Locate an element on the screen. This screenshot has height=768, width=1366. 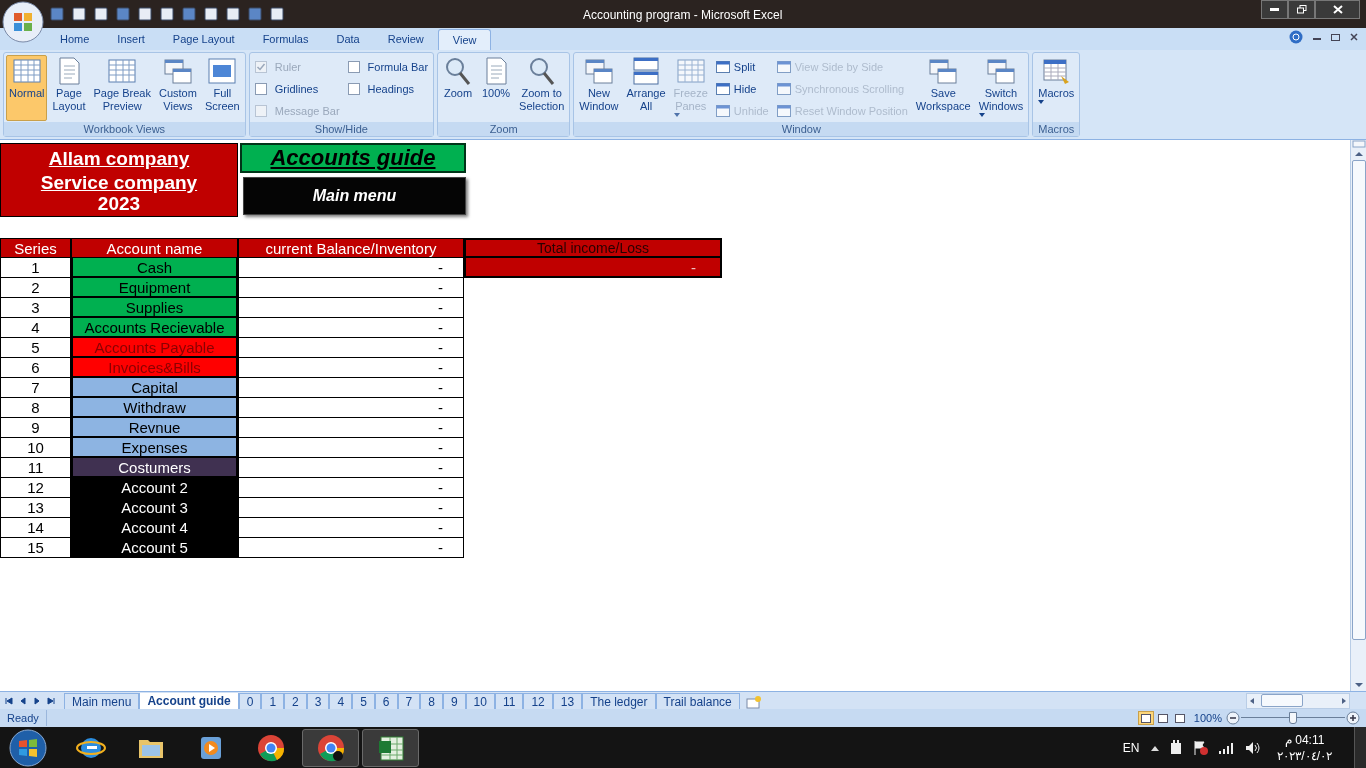
ribbon-button: Save Workspace is located at coordinates (943, 88).